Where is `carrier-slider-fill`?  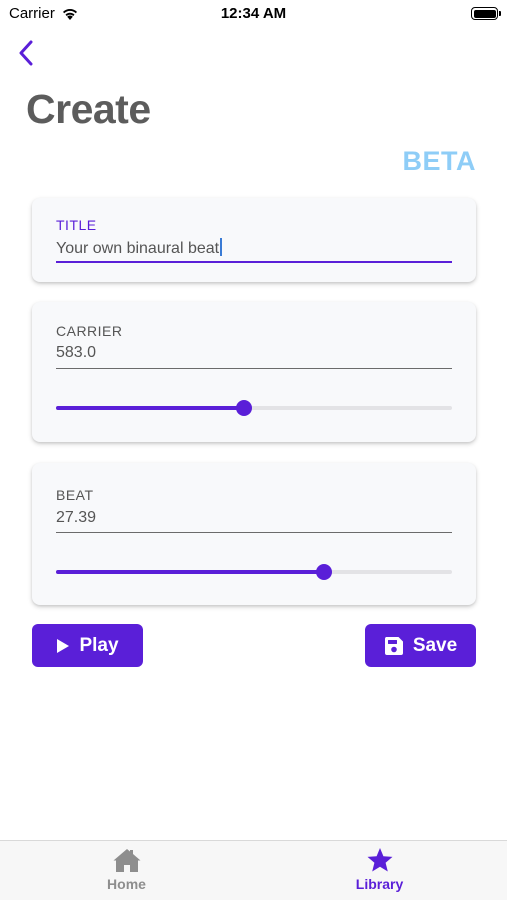
carrier-slider-fill is located at coordinates (150, 408).